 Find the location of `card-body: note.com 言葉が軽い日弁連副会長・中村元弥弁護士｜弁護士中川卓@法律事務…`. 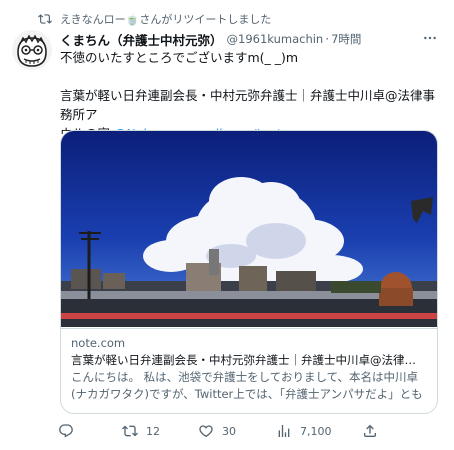

card-body: note.com 言葉が軽い日弁連副会長・中村元弥弁護士｜弁護士中川卓@法律事務… is located at coordinates (249, 365).